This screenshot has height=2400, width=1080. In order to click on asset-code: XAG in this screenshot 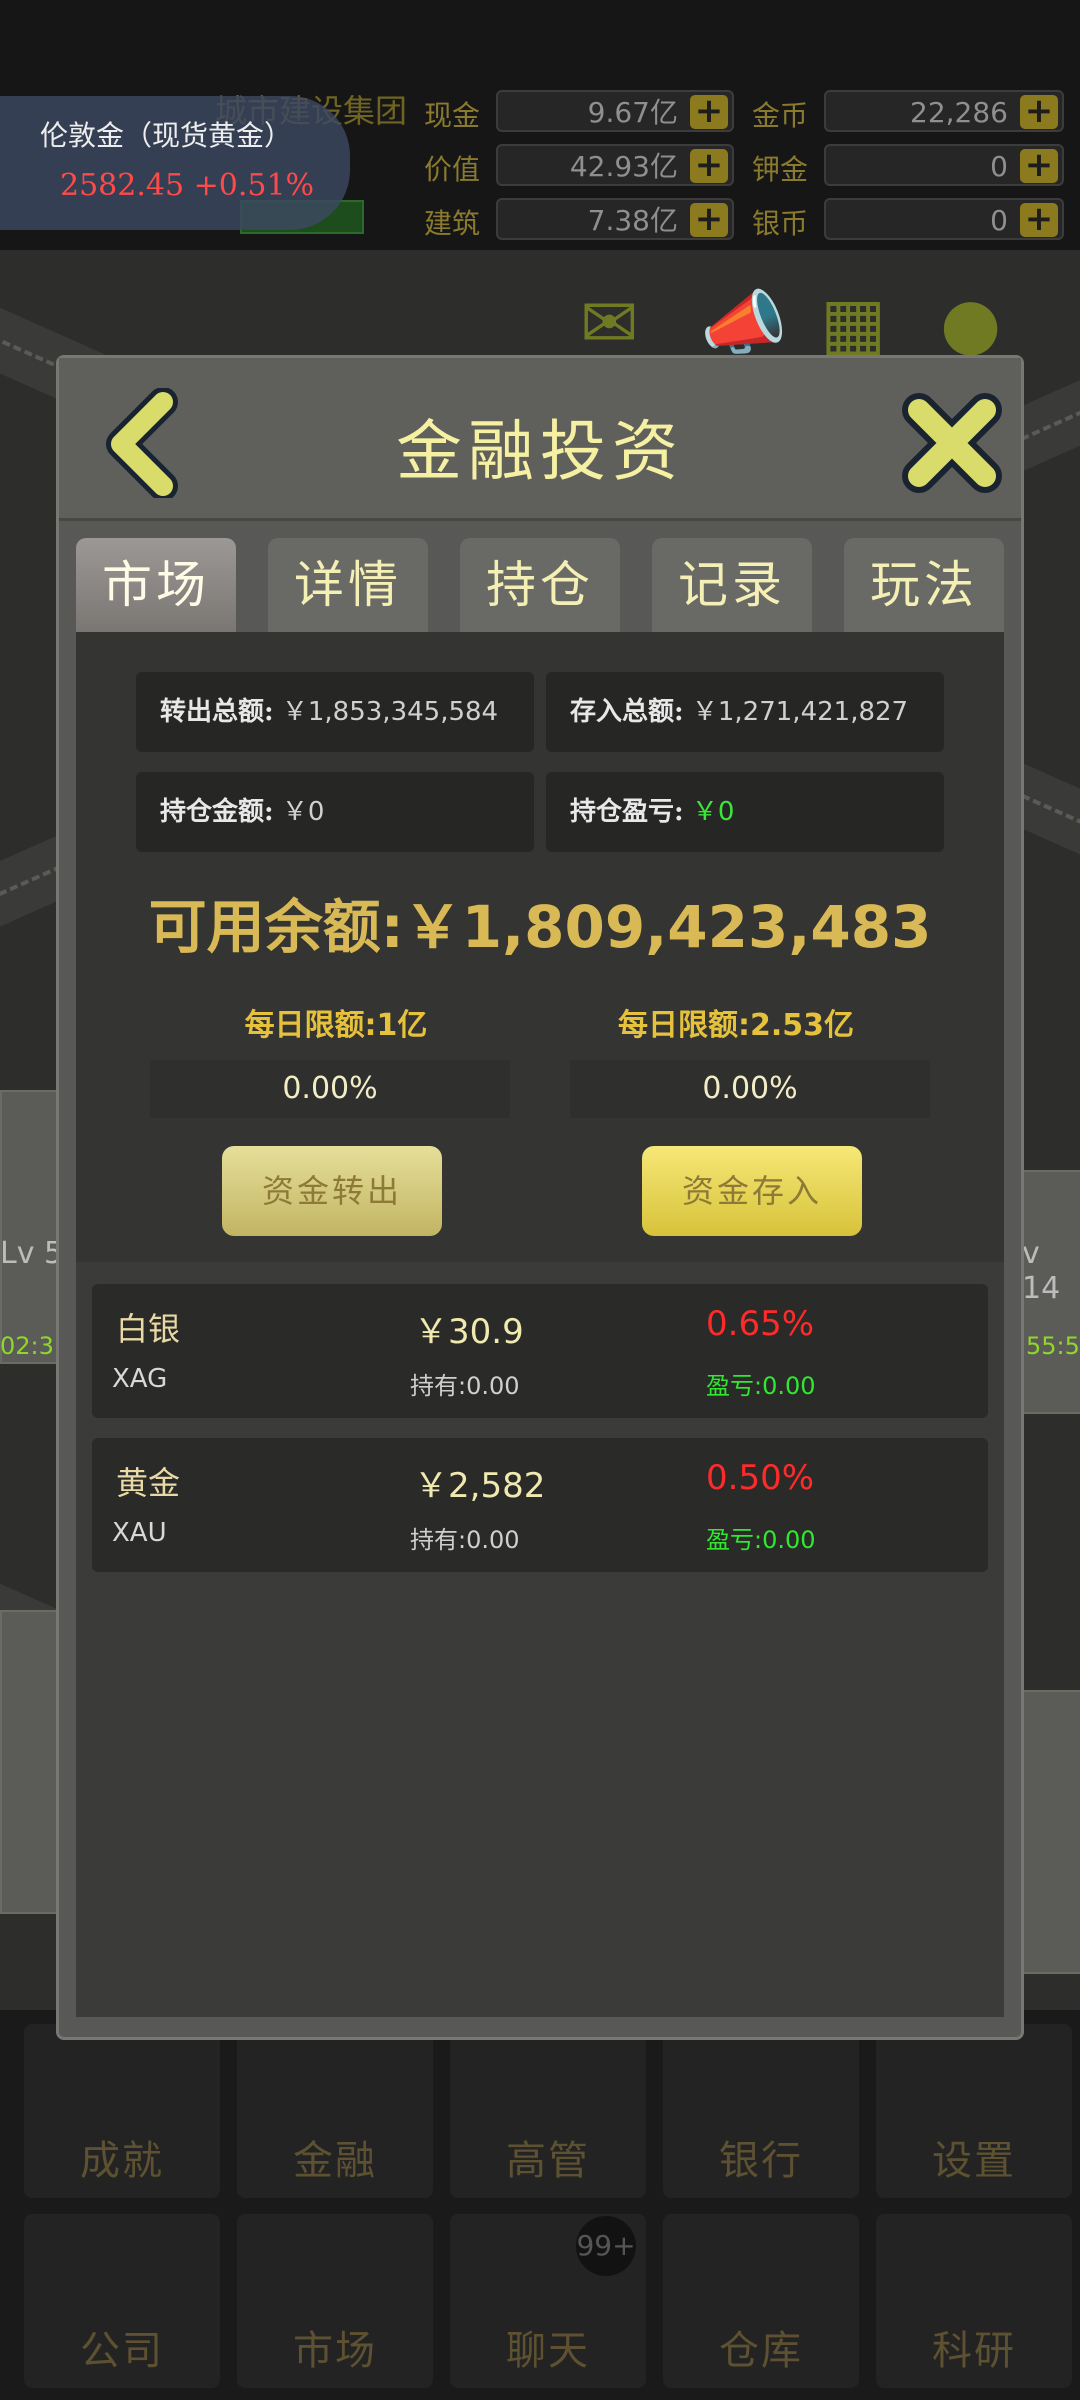, I will do `click(140, 1379)`.